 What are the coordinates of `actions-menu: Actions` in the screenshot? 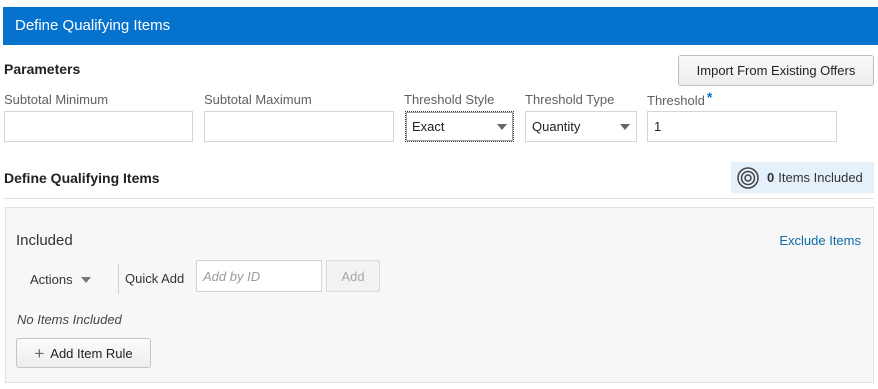 It's located at (60, 279).